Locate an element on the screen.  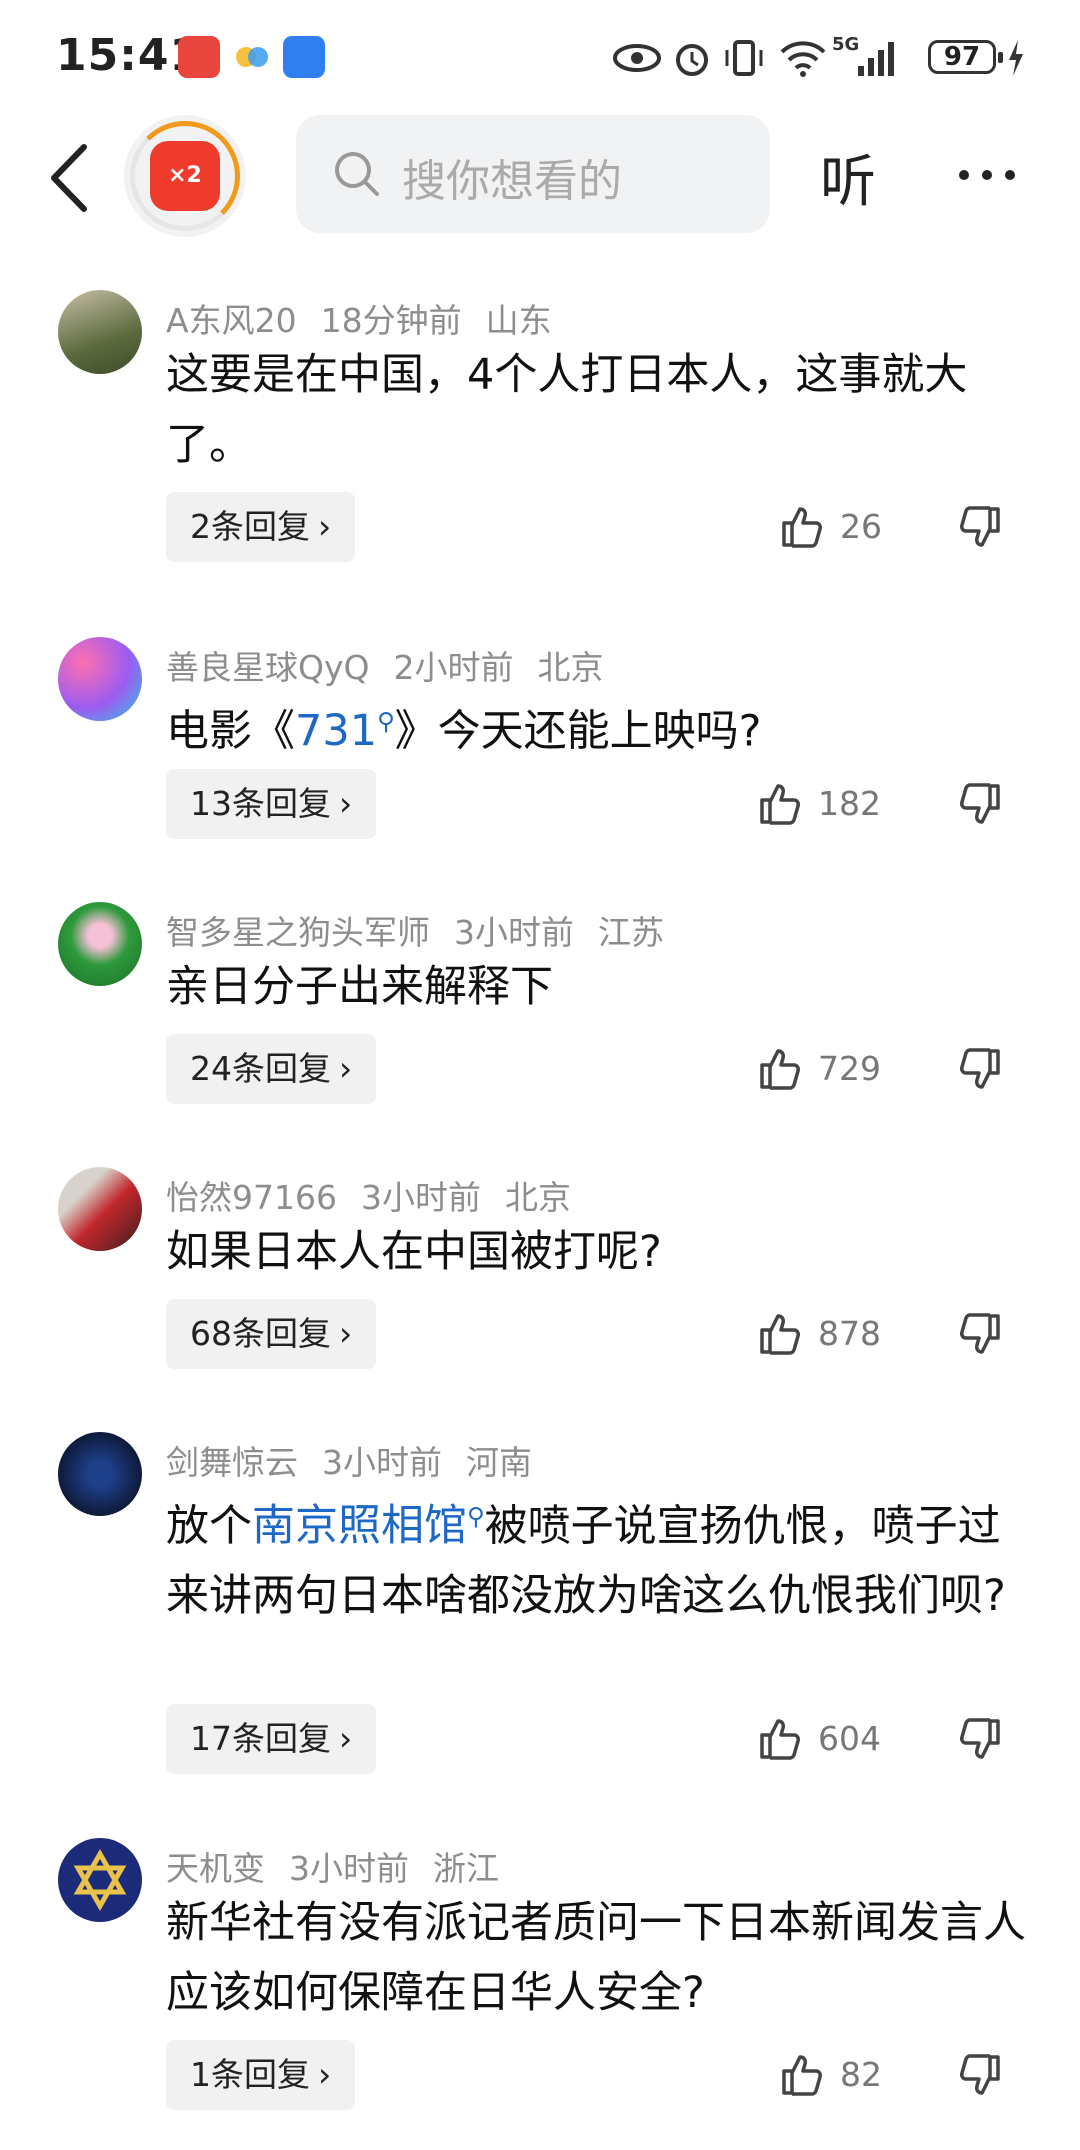
comment-meta: A东风20 18分钟前 山东 is located at coordinates (371, 318).